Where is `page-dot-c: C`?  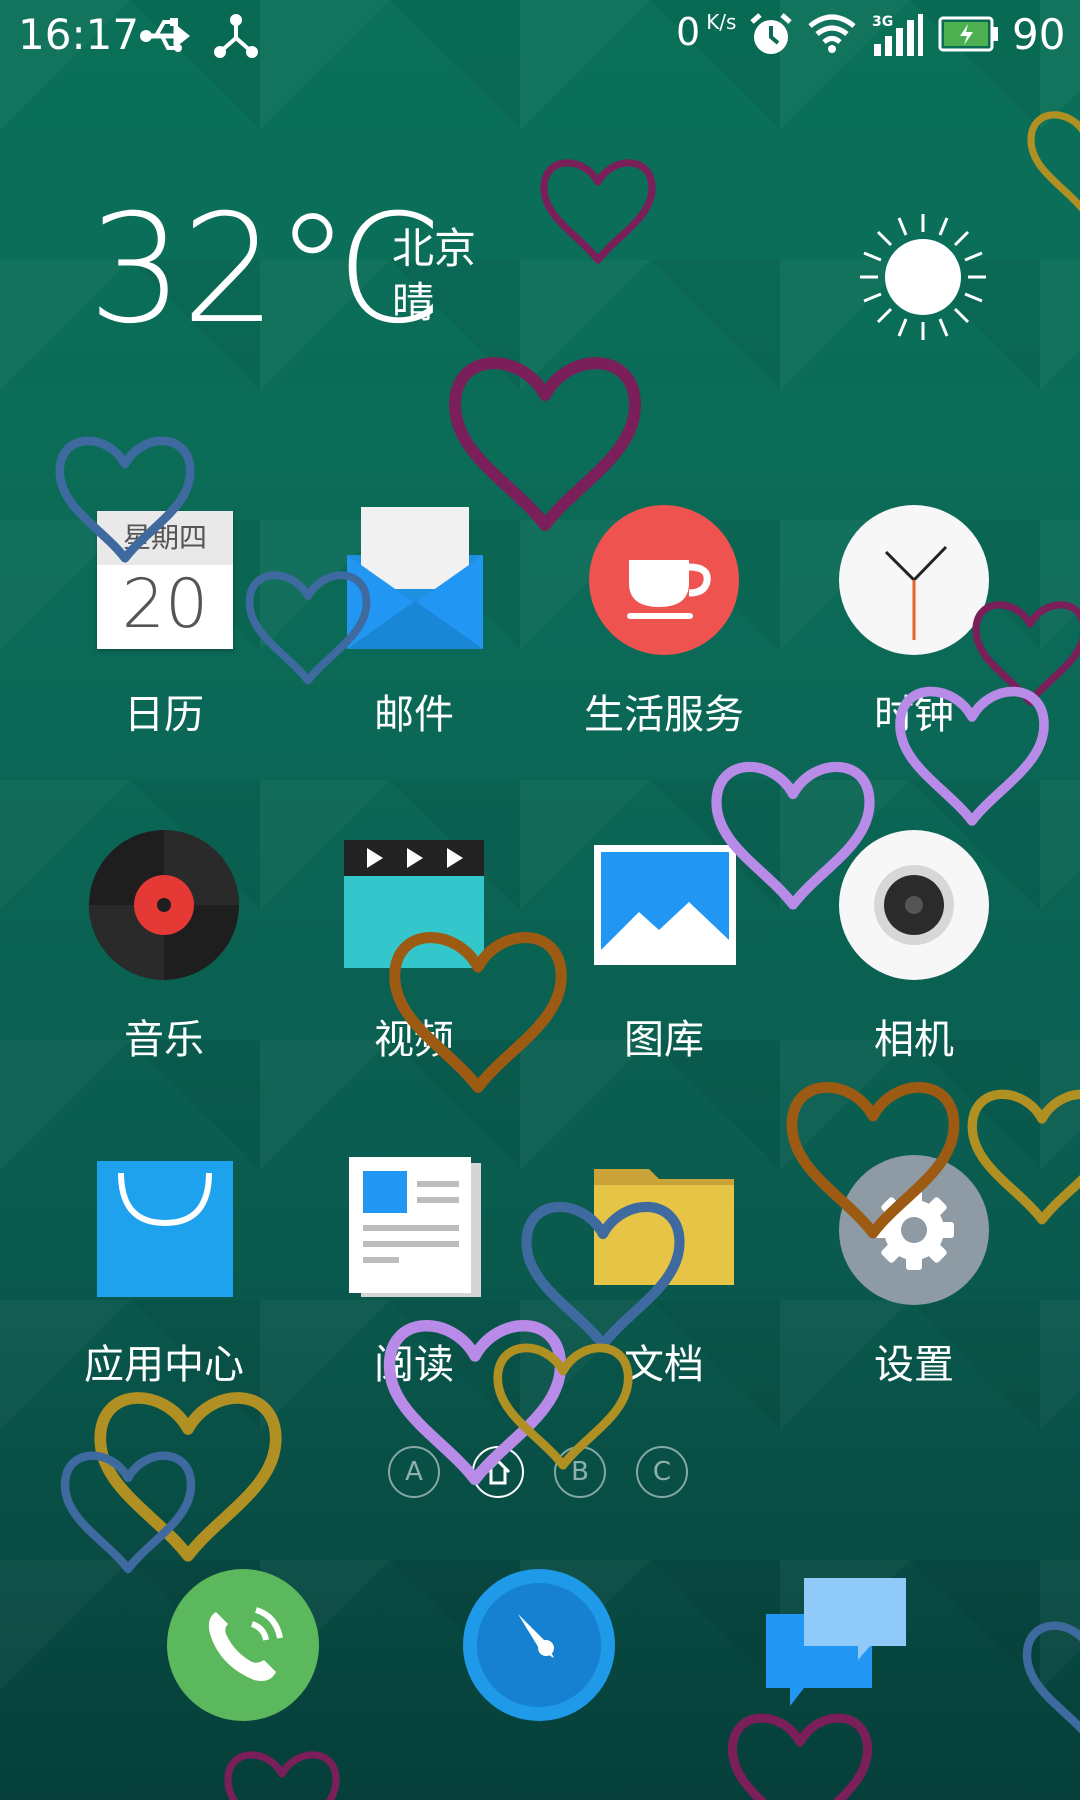 page-dot-c: C is located at coordinates (662, 1472).